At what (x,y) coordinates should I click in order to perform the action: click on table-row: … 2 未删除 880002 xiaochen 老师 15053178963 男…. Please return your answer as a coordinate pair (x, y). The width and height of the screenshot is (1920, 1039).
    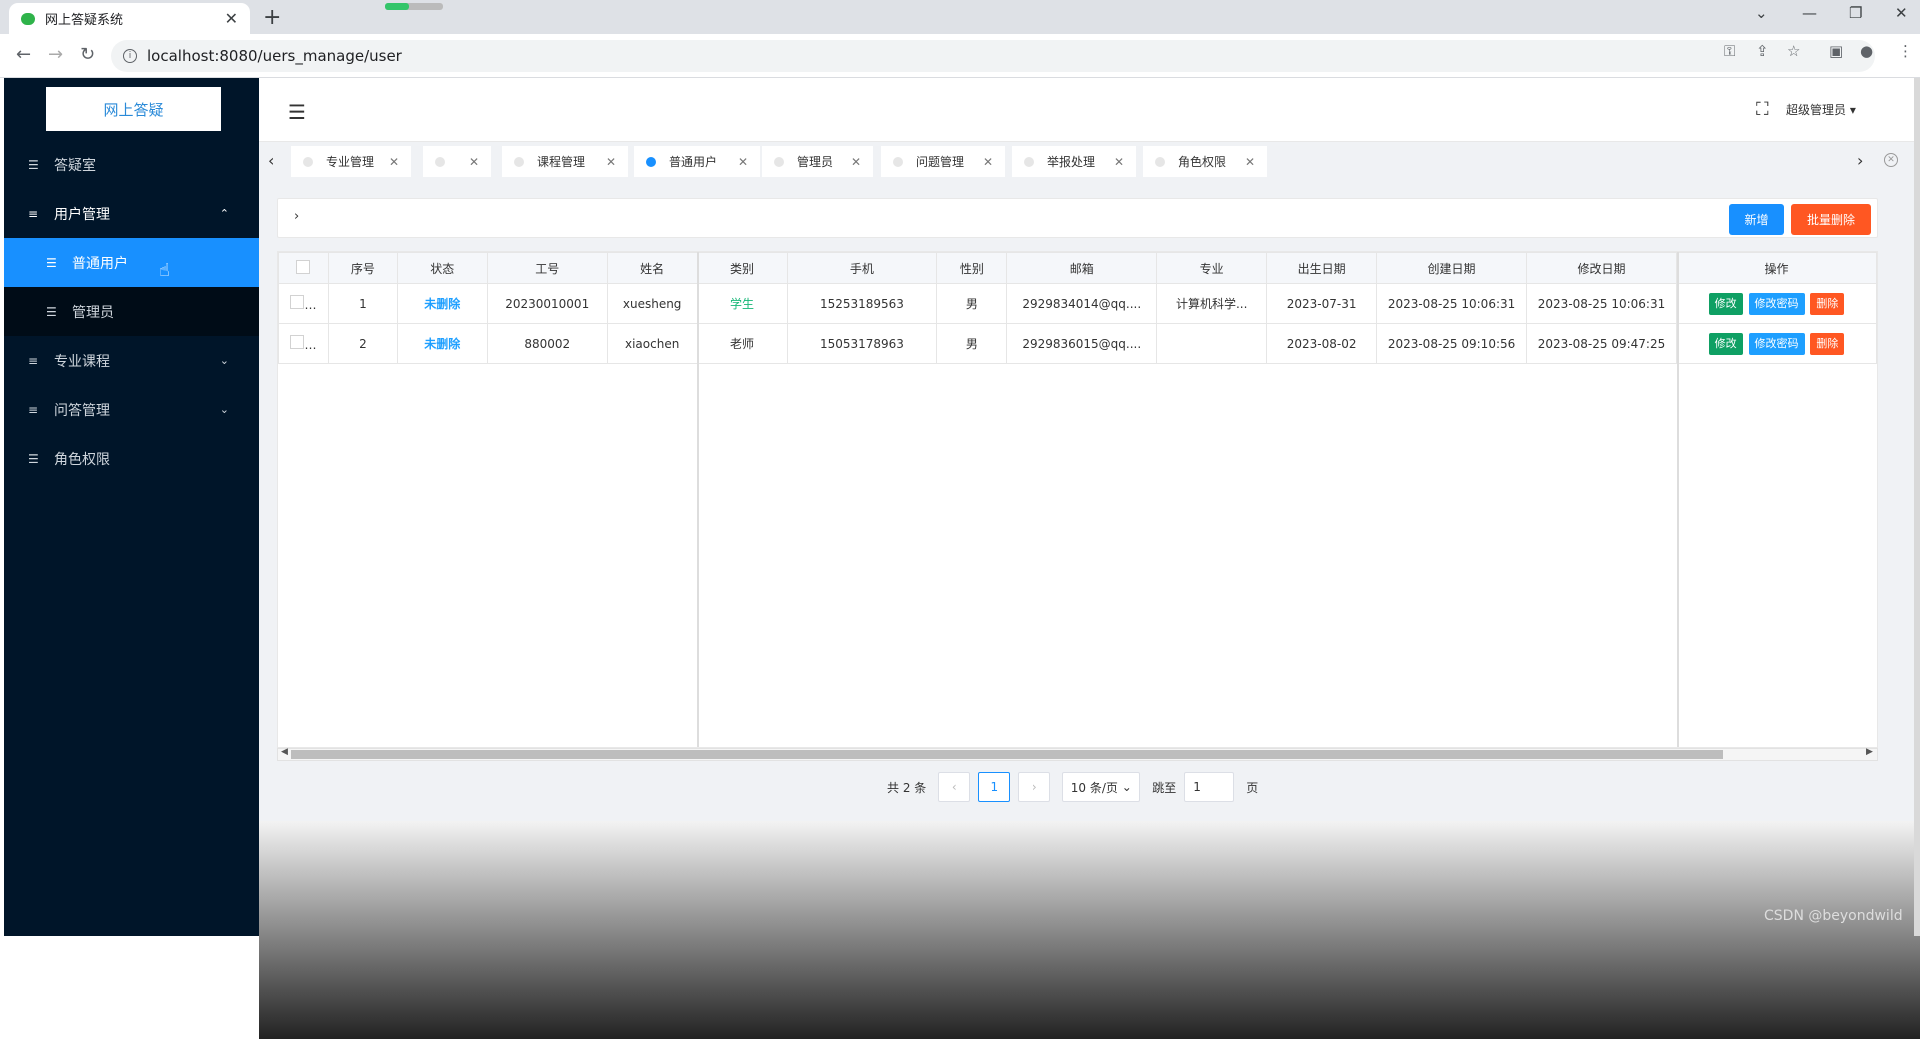
    Looking at the image, I should click on (1077, 343).